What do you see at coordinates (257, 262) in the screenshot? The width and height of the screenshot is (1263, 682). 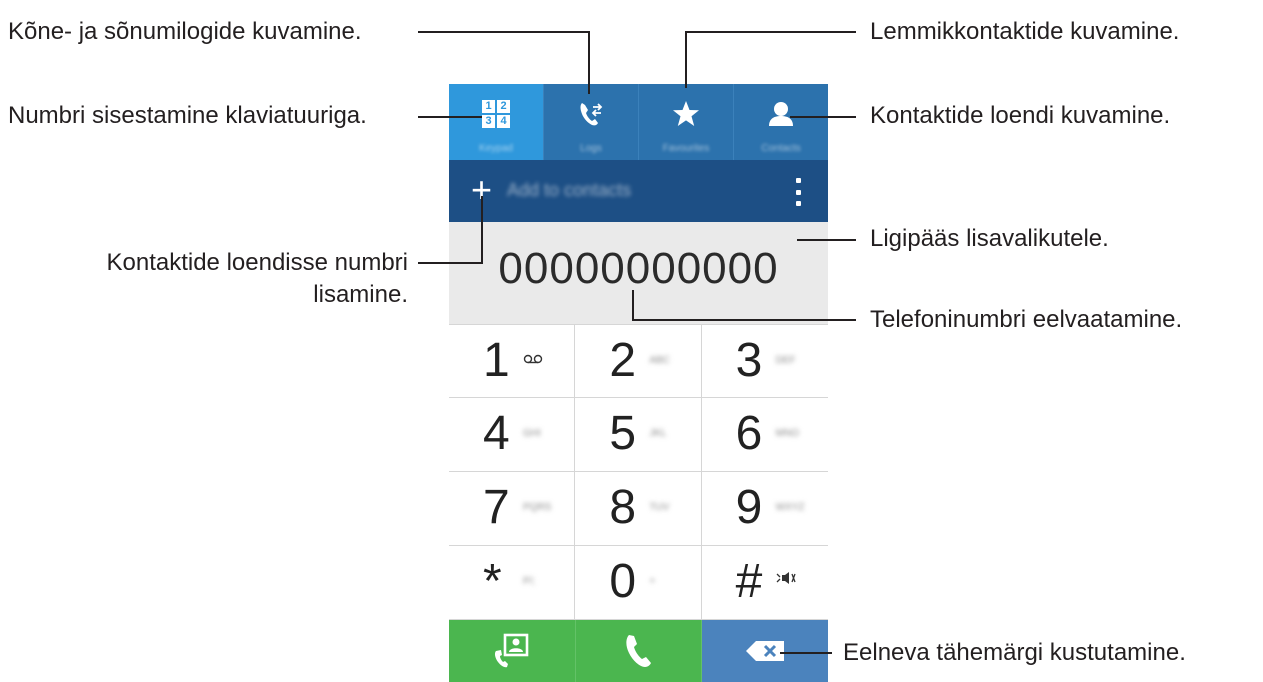 I see `callout-add-line1: Kontaktide loendisse numbri` at bounding box center [257, 262].